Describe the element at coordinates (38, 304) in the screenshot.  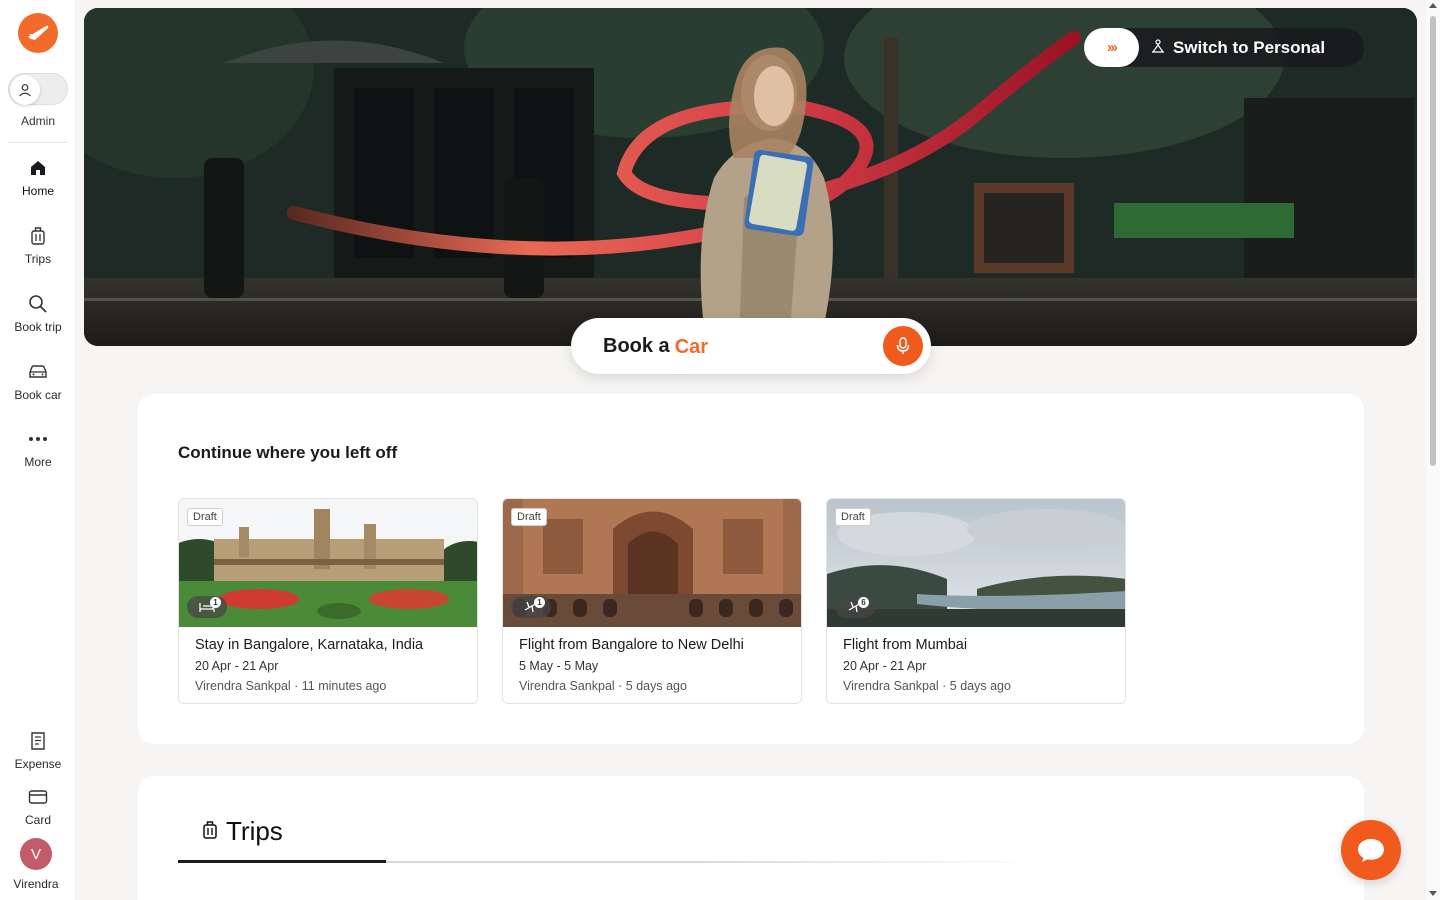
I see `search-icon` at that location.